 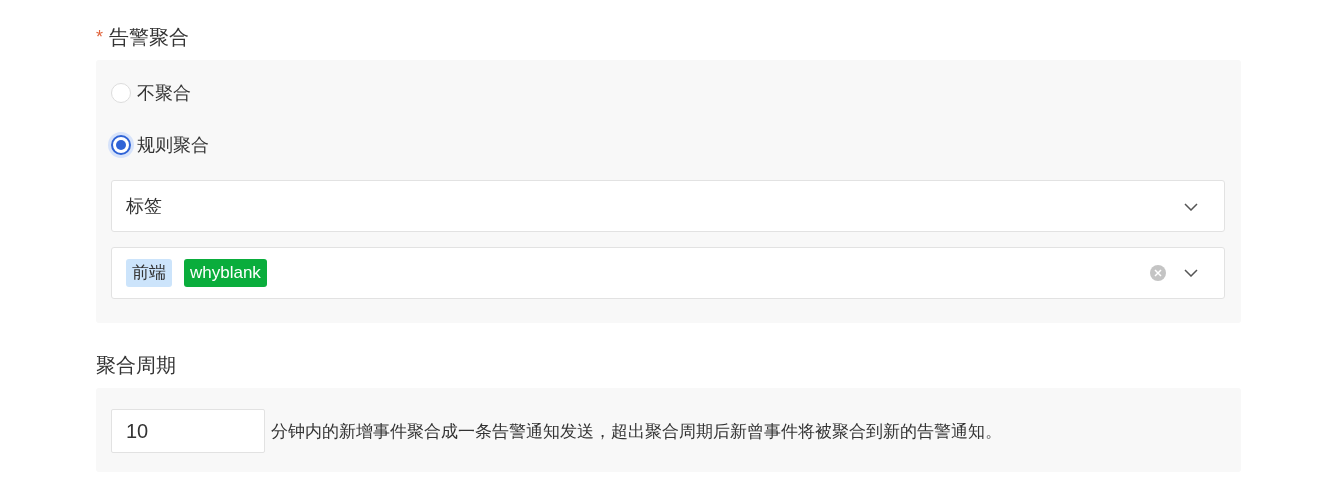 What do you see at coordinates (225, 273) in the screenshot?
I see `tag: whyblank` at bounding box center [225, 273].